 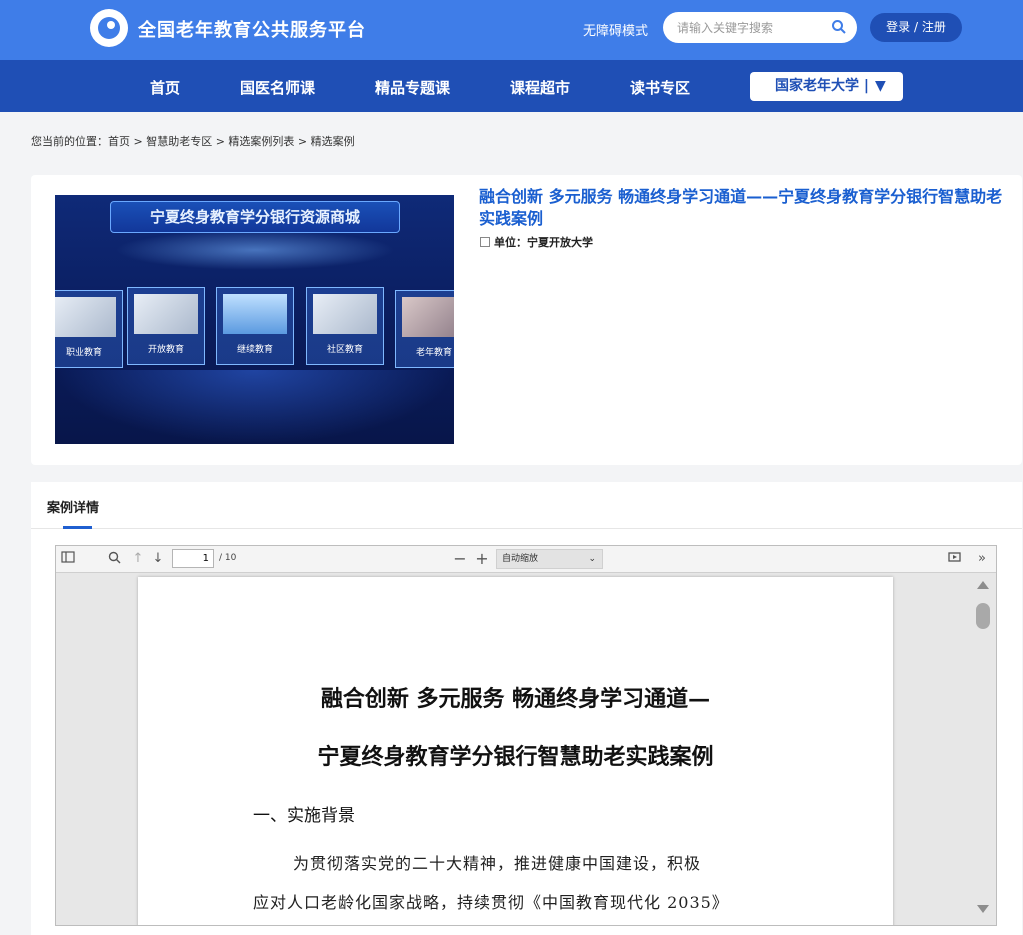 I want to click on nav-item-course-market: 课程超市, so click(x=540, y=87).